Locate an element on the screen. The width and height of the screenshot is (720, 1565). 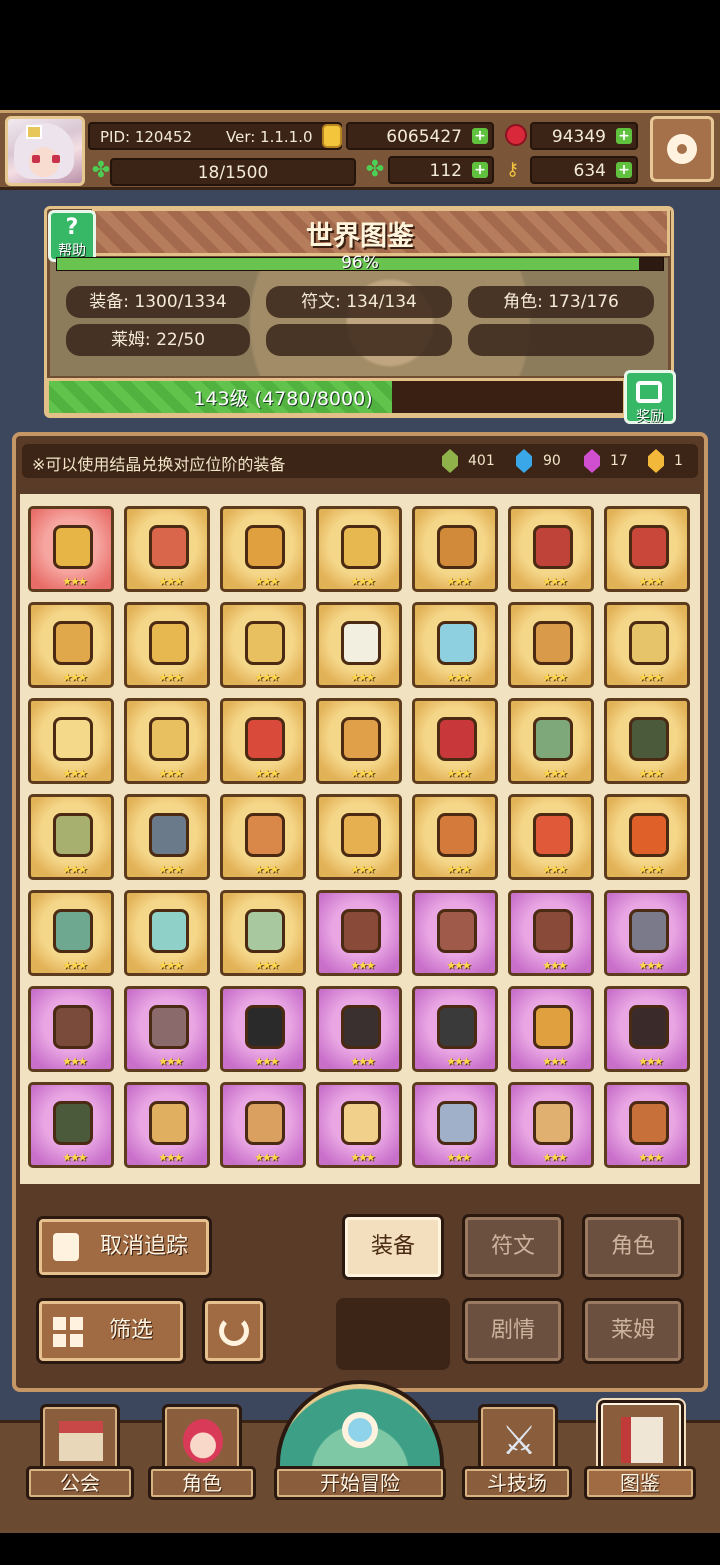
ruby-icon is located at coordinates (516, 135).